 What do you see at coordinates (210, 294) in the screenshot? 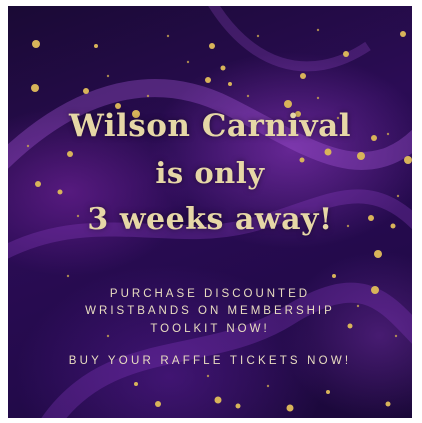
I see `cta-line-1: PURCHASE DISCOUNTED` at bounding box center [210, 294].